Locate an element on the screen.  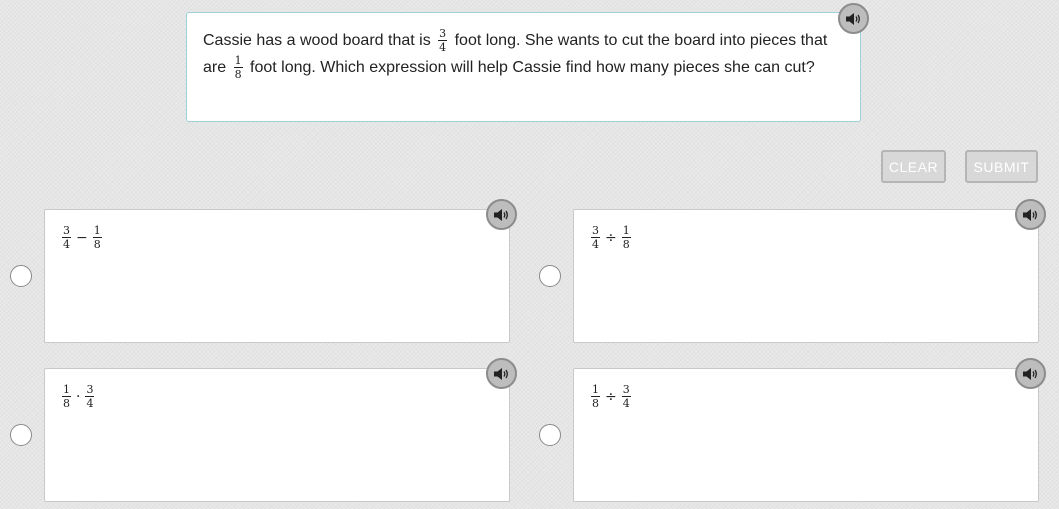
option-4-expression: 18 ÷ 34 is located at coordinates (611, 396).